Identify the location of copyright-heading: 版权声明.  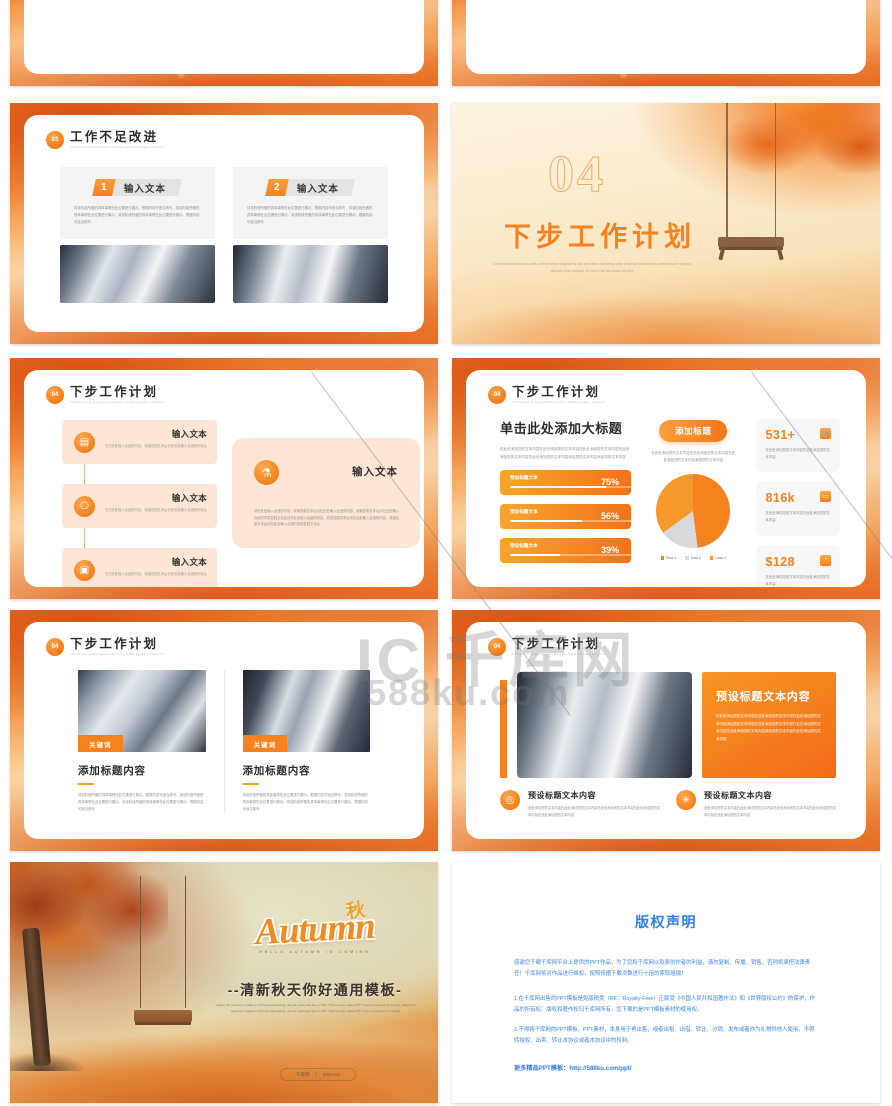
(666, 922).